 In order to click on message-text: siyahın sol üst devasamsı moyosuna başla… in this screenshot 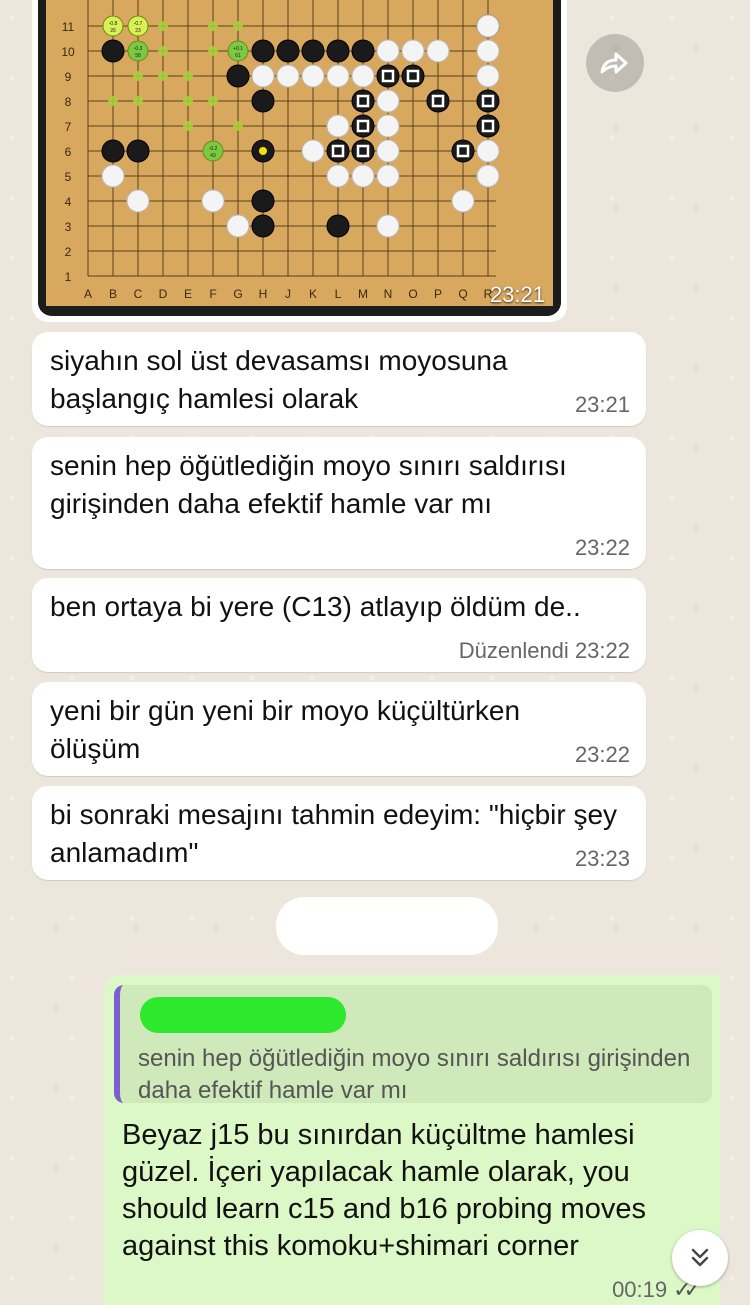, I will do `click(279, 379)`.